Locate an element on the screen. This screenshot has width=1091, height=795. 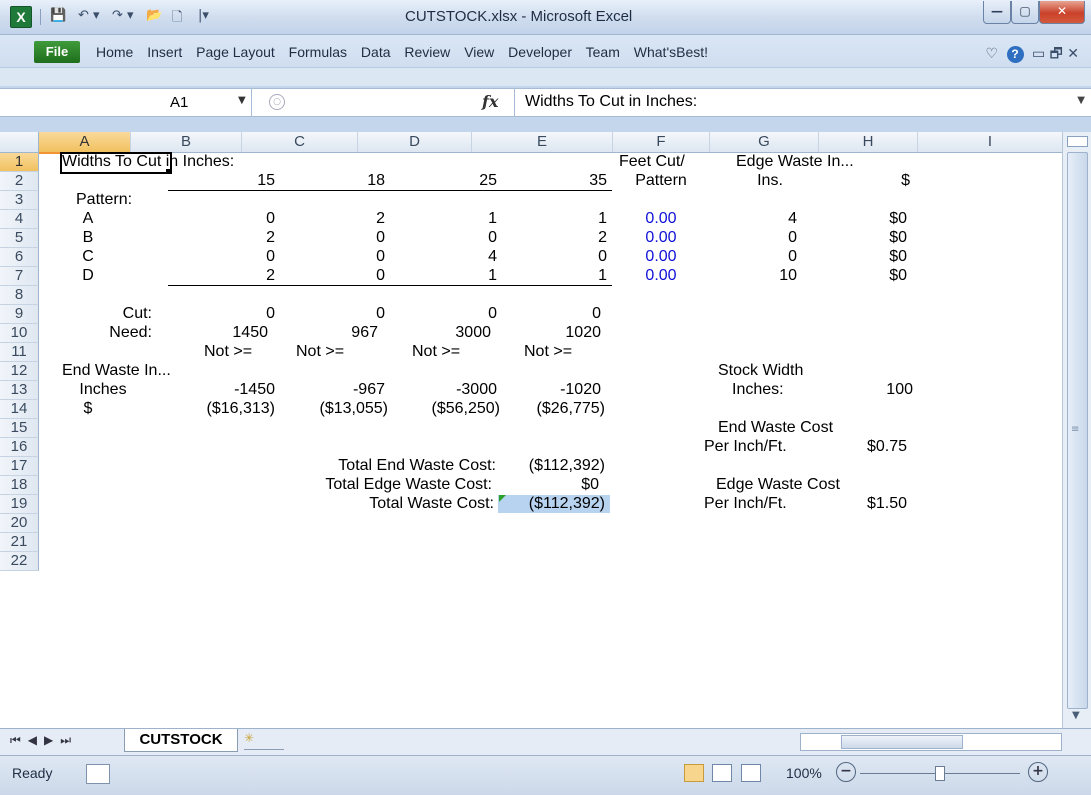
row-header-15: 15 is located at coordinates (19, 428).